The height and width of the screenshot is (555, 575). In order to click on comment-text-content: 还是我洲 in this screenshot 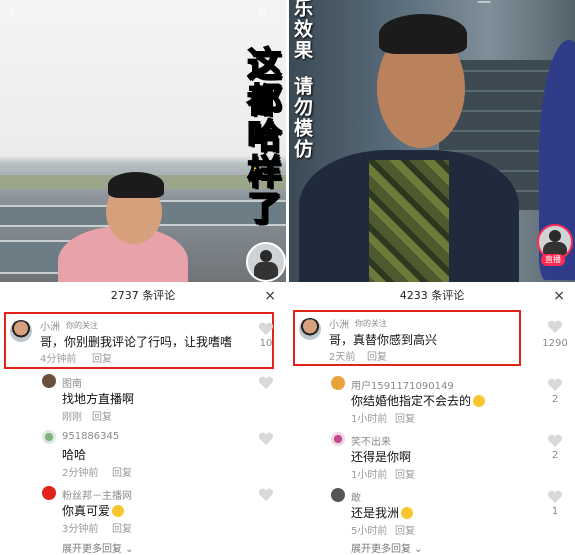, I will do `click(375, 513)`.